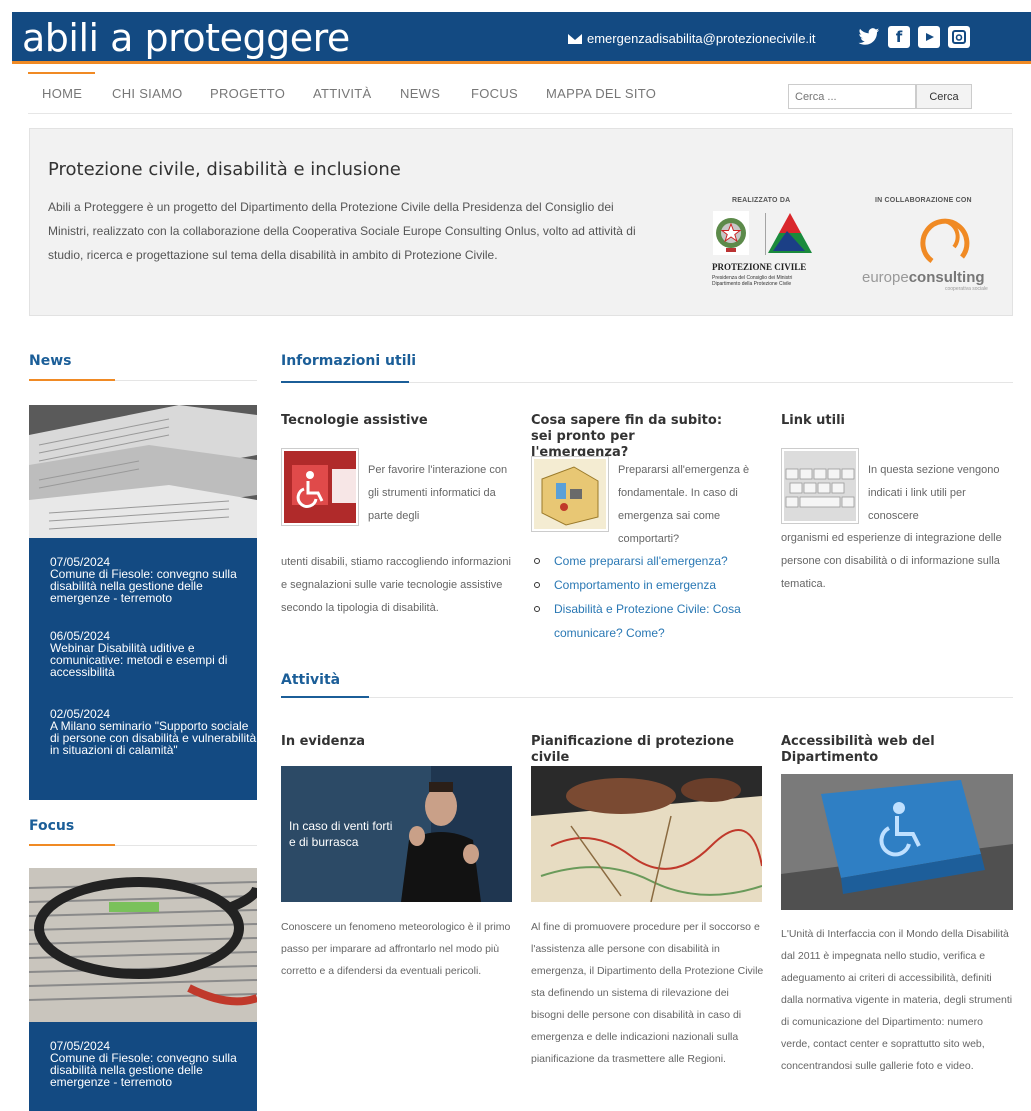 Image resolution: width=1031 pixels, height=1111 pixels. Describe the element at coordinates (896, 421) in the screenshot. I see `link-utili-title: Link utili` at that location.